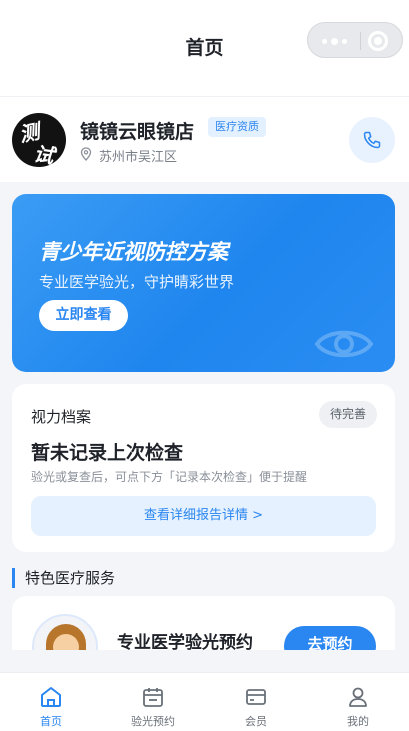 The image size is (409, 731). What do you see at coordinates (204, 48) in the screenshot?
I see `navigation-bar: 首页` at bounding box center [204, 48].